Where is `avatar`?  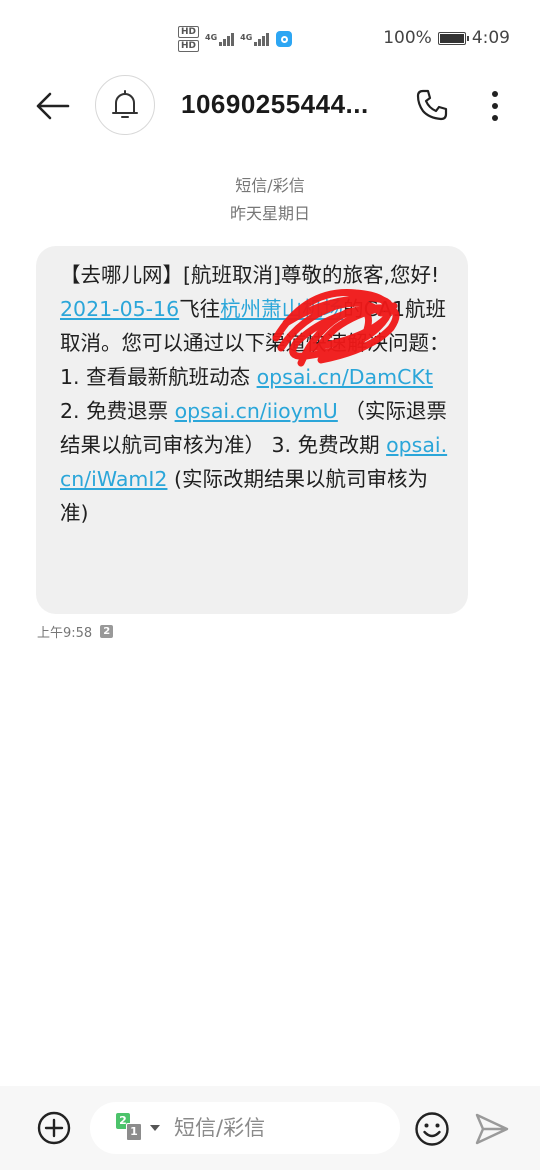
avatar is located at coordinates (125, 105).